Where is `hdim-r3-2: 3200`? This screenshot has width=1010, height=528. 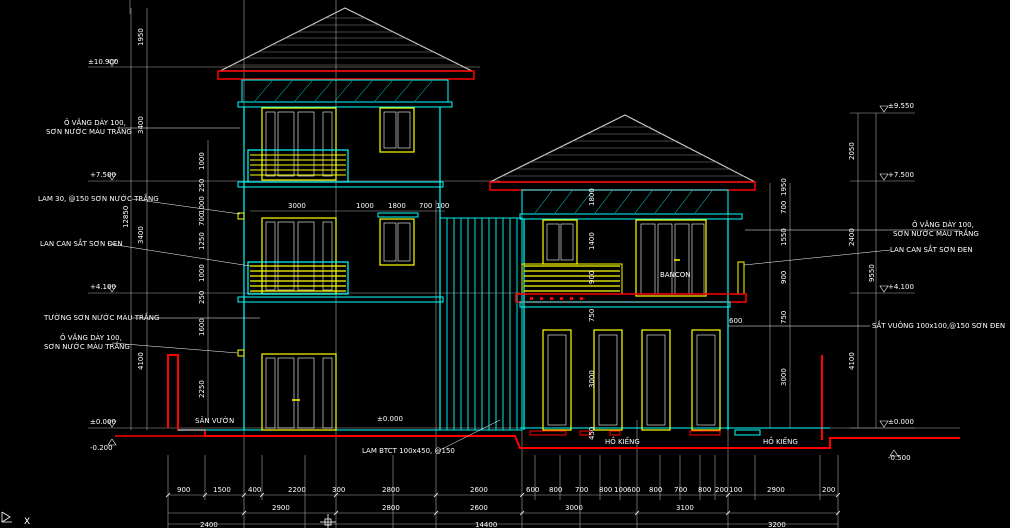 hdim-r3-2: 3200 is located at coordinates (777, 524).